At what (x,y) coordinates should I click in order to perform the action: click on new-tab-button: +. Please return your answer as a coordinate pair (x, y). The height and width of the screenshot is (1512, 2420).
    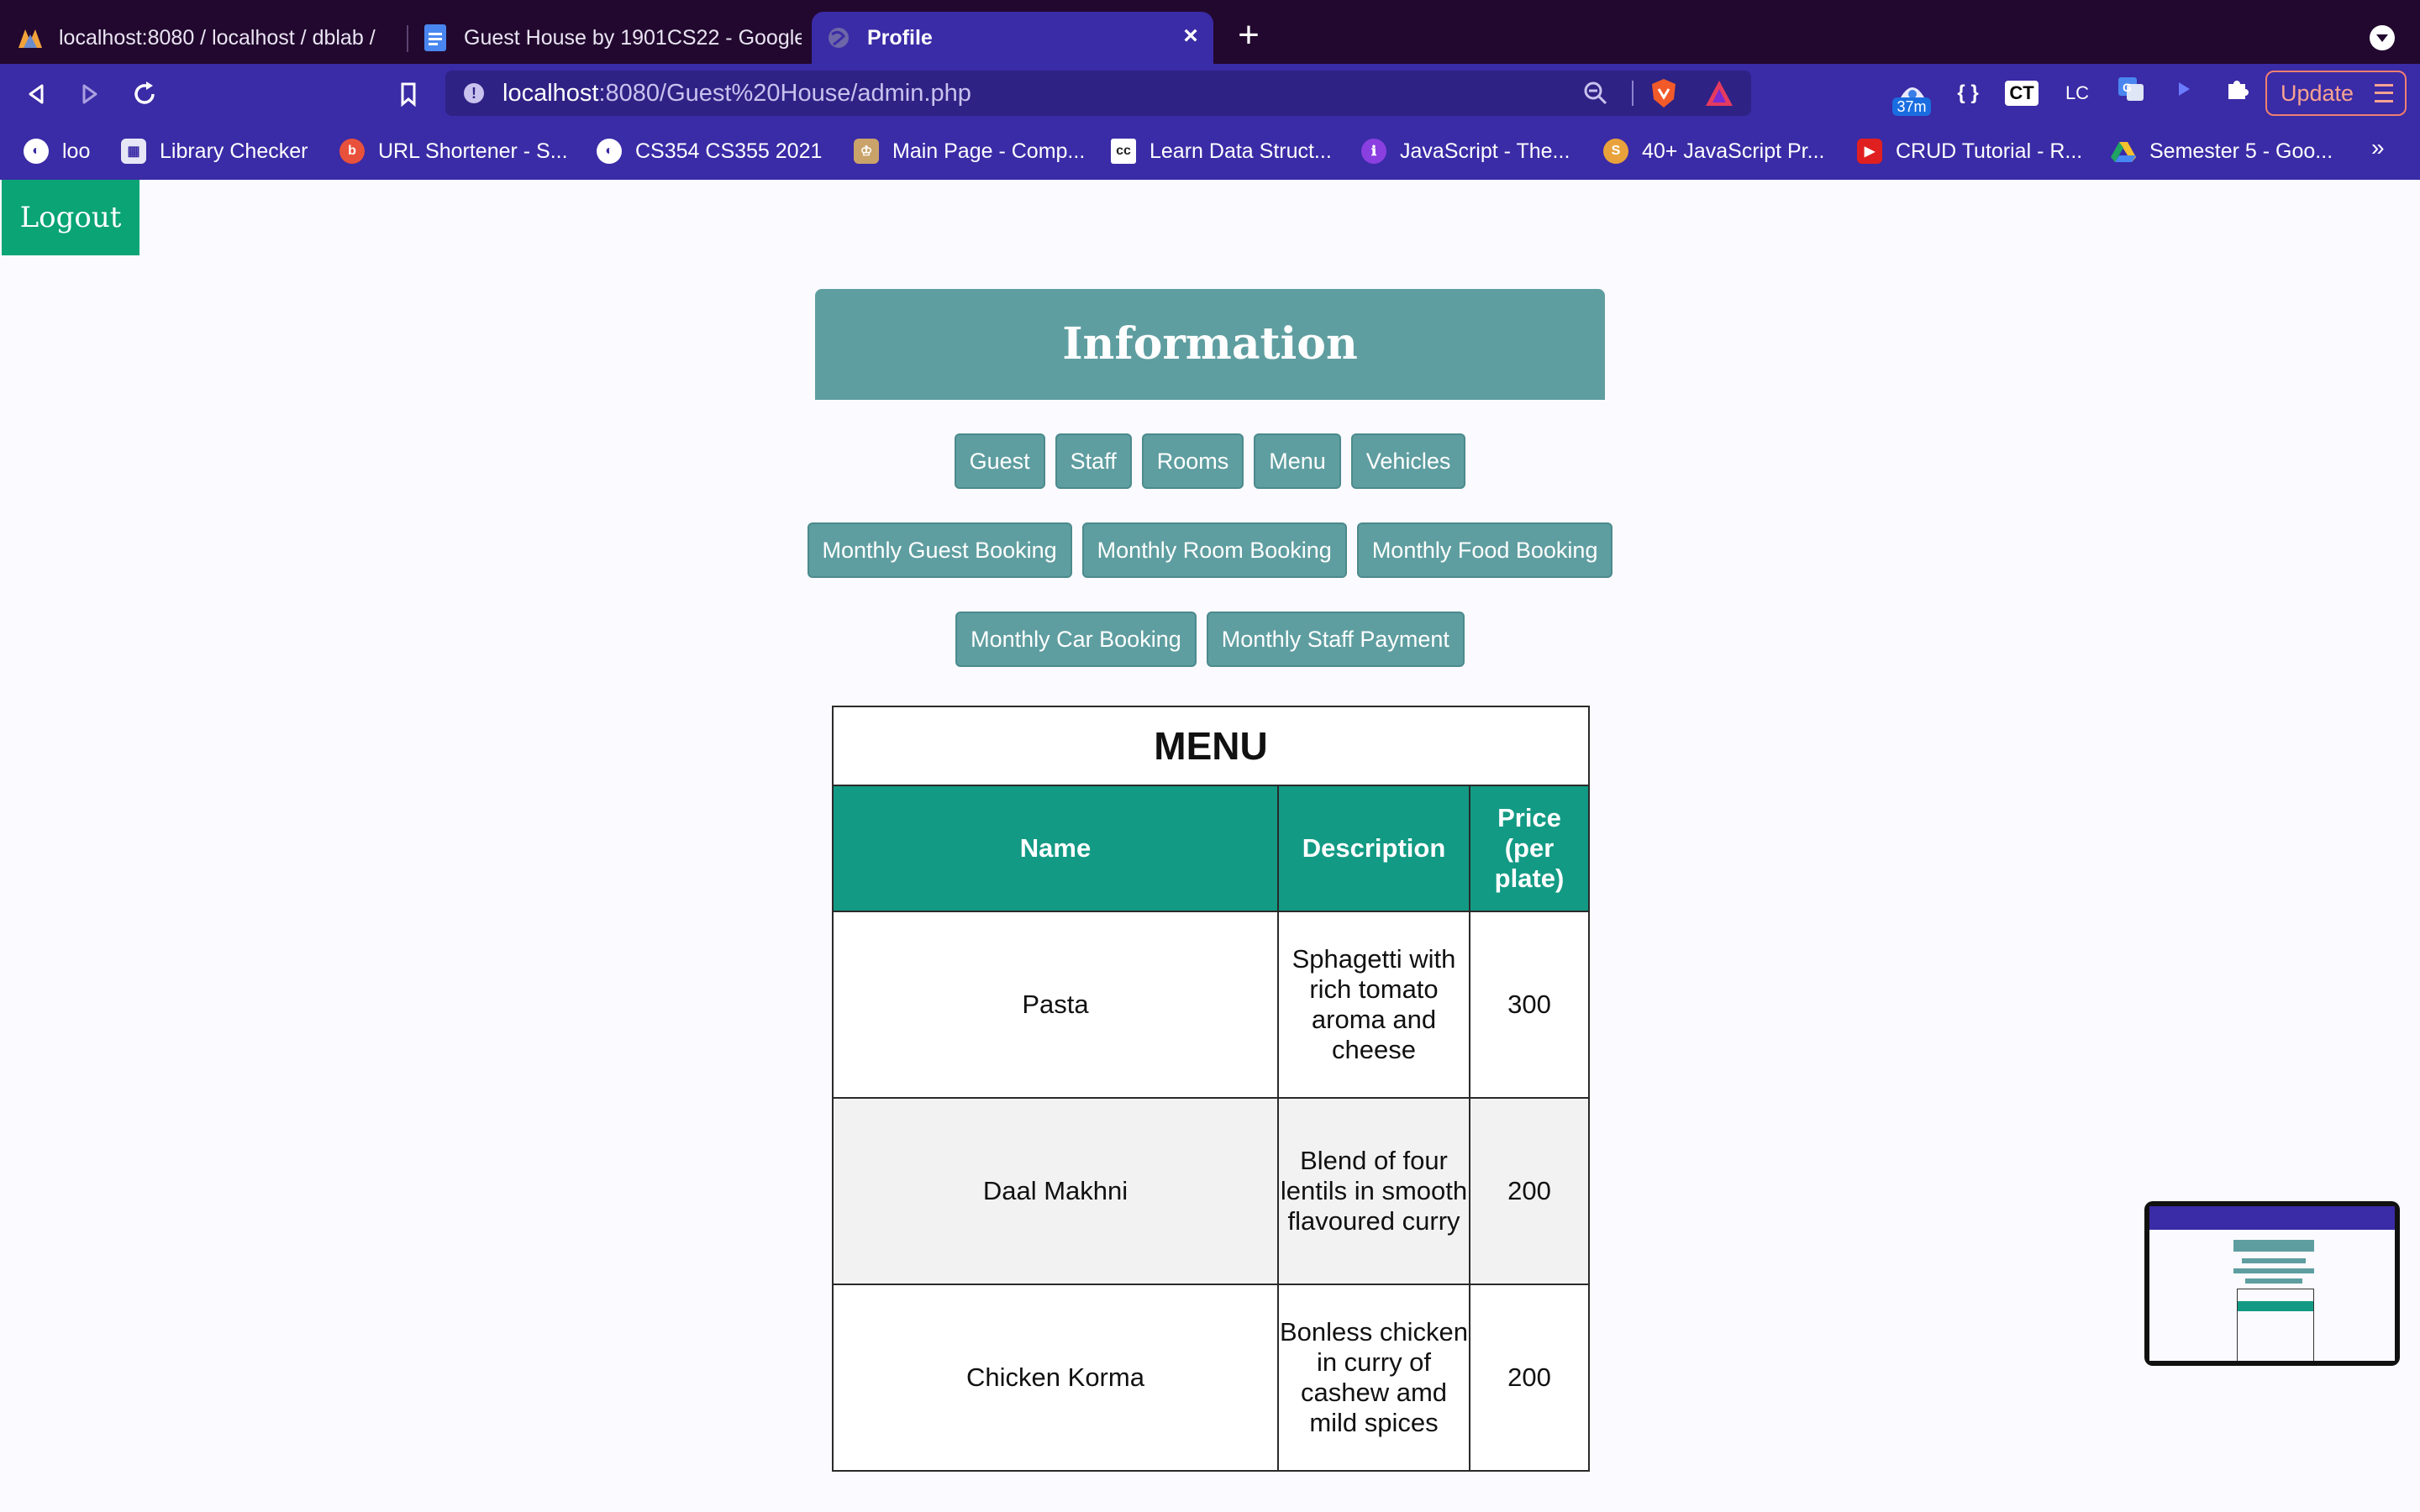
    Looking at the image, I should click on (1248, 35).